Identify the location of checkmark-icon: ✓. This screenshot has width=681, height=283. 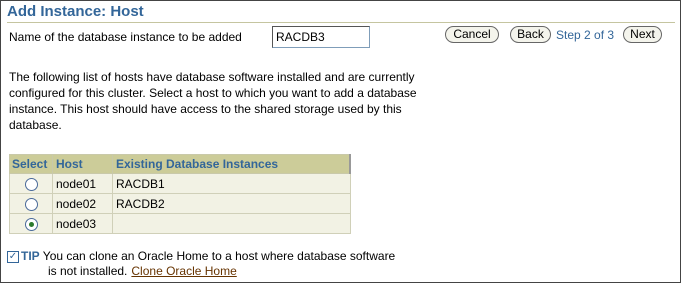
(13, 257).